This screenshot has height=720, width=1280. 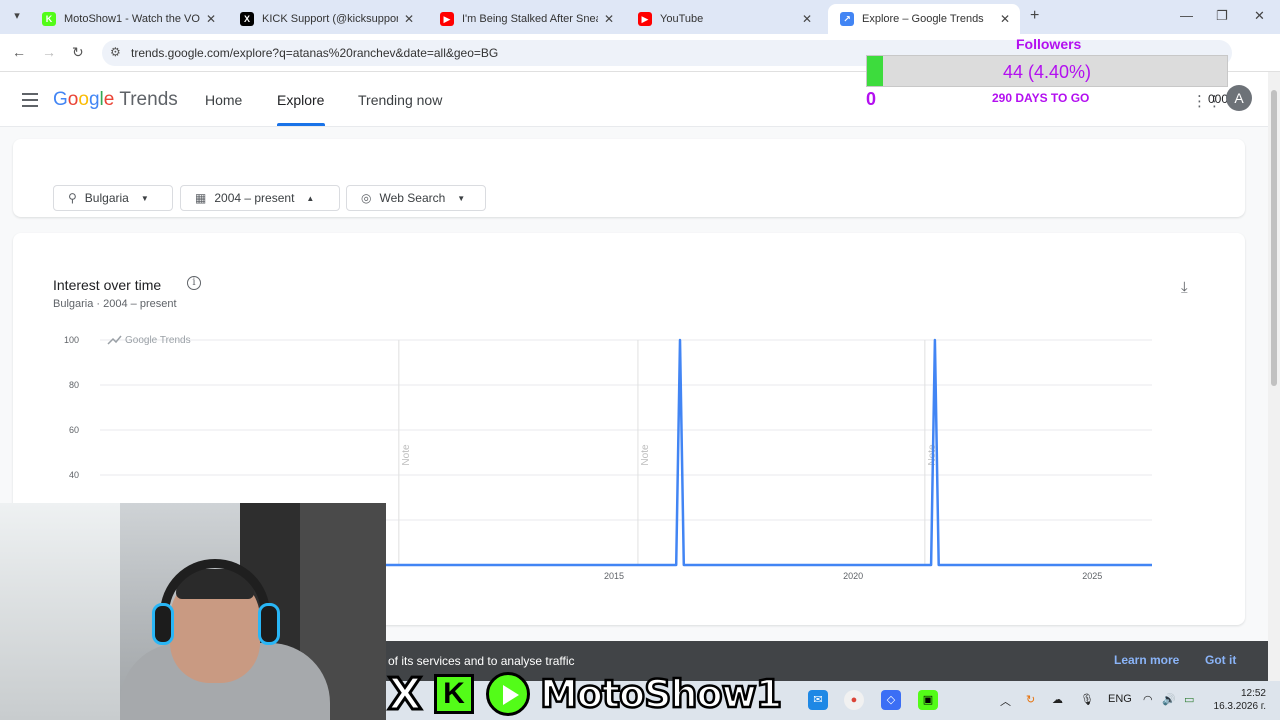 I want to click on forward-icon: →, so click(x=49, y=52).